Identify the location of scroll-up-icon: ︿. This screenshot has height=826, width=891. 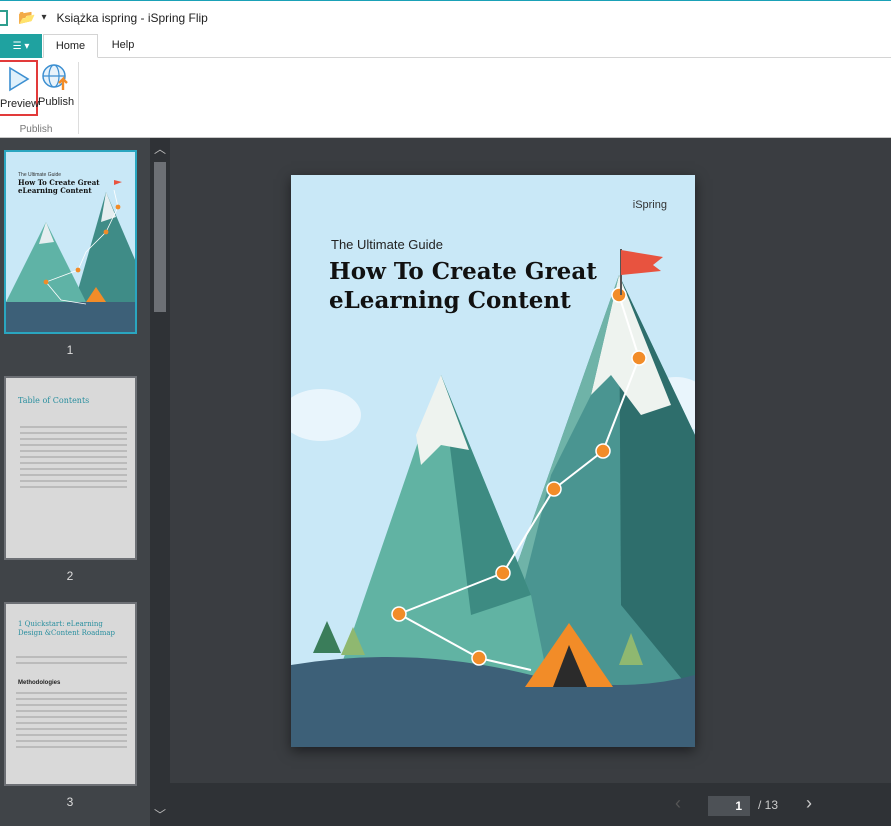
(160, 149).